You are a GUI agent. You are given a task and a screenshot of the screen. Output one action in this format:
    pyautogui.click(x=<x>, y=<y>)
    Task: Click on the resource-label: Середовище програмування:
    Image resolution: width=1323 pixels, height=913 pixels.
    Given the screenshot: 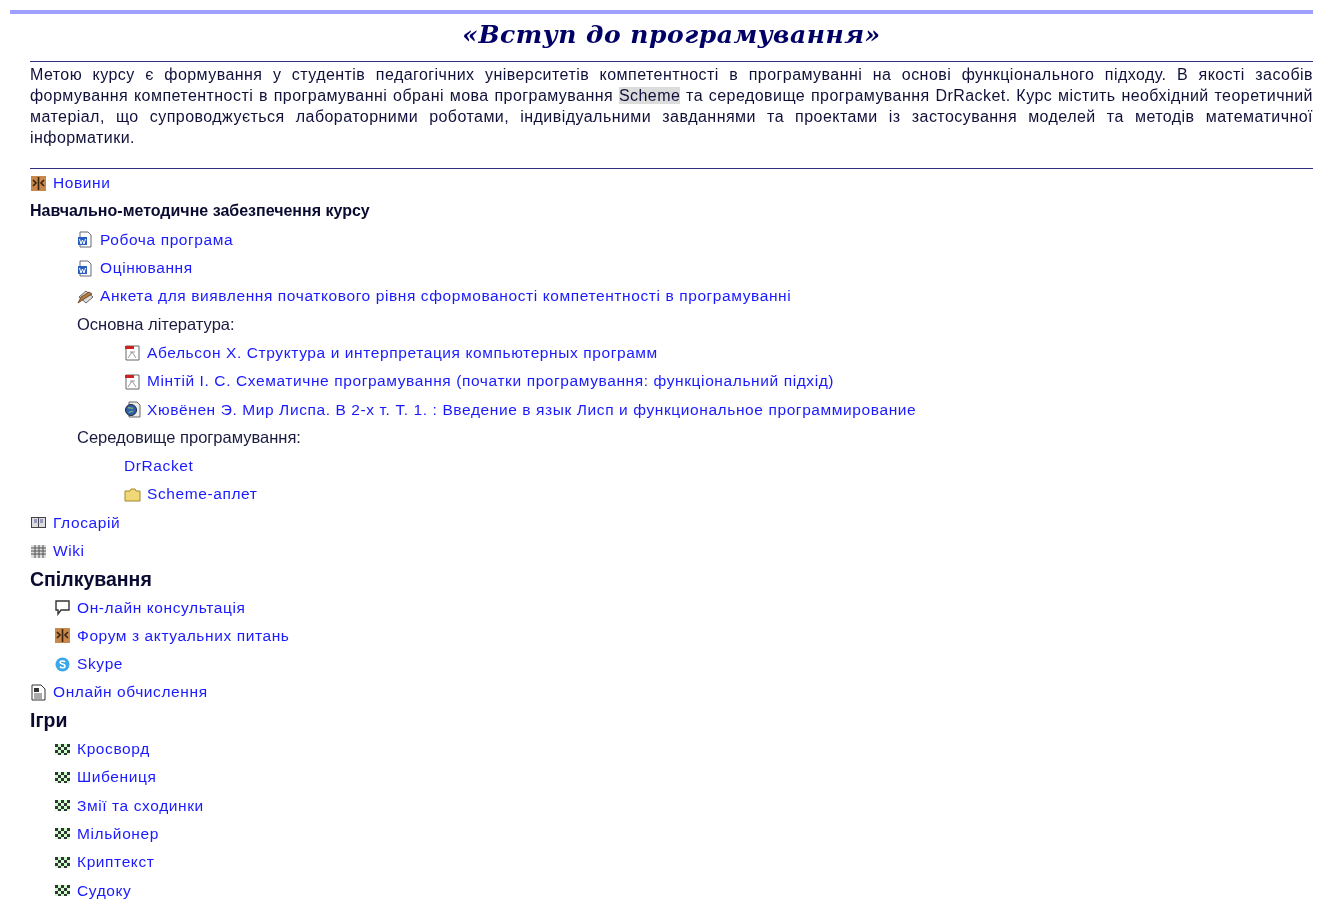 What is the action you would take?
    pyautogui.click(x=189, y=438)
    